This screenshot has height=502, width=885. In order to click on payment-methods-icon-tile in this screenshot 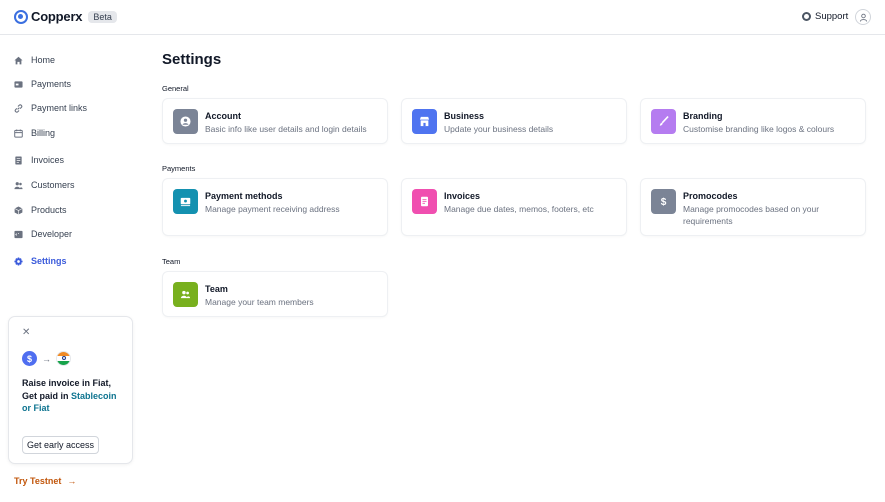, I will do `click(185, 201)`.